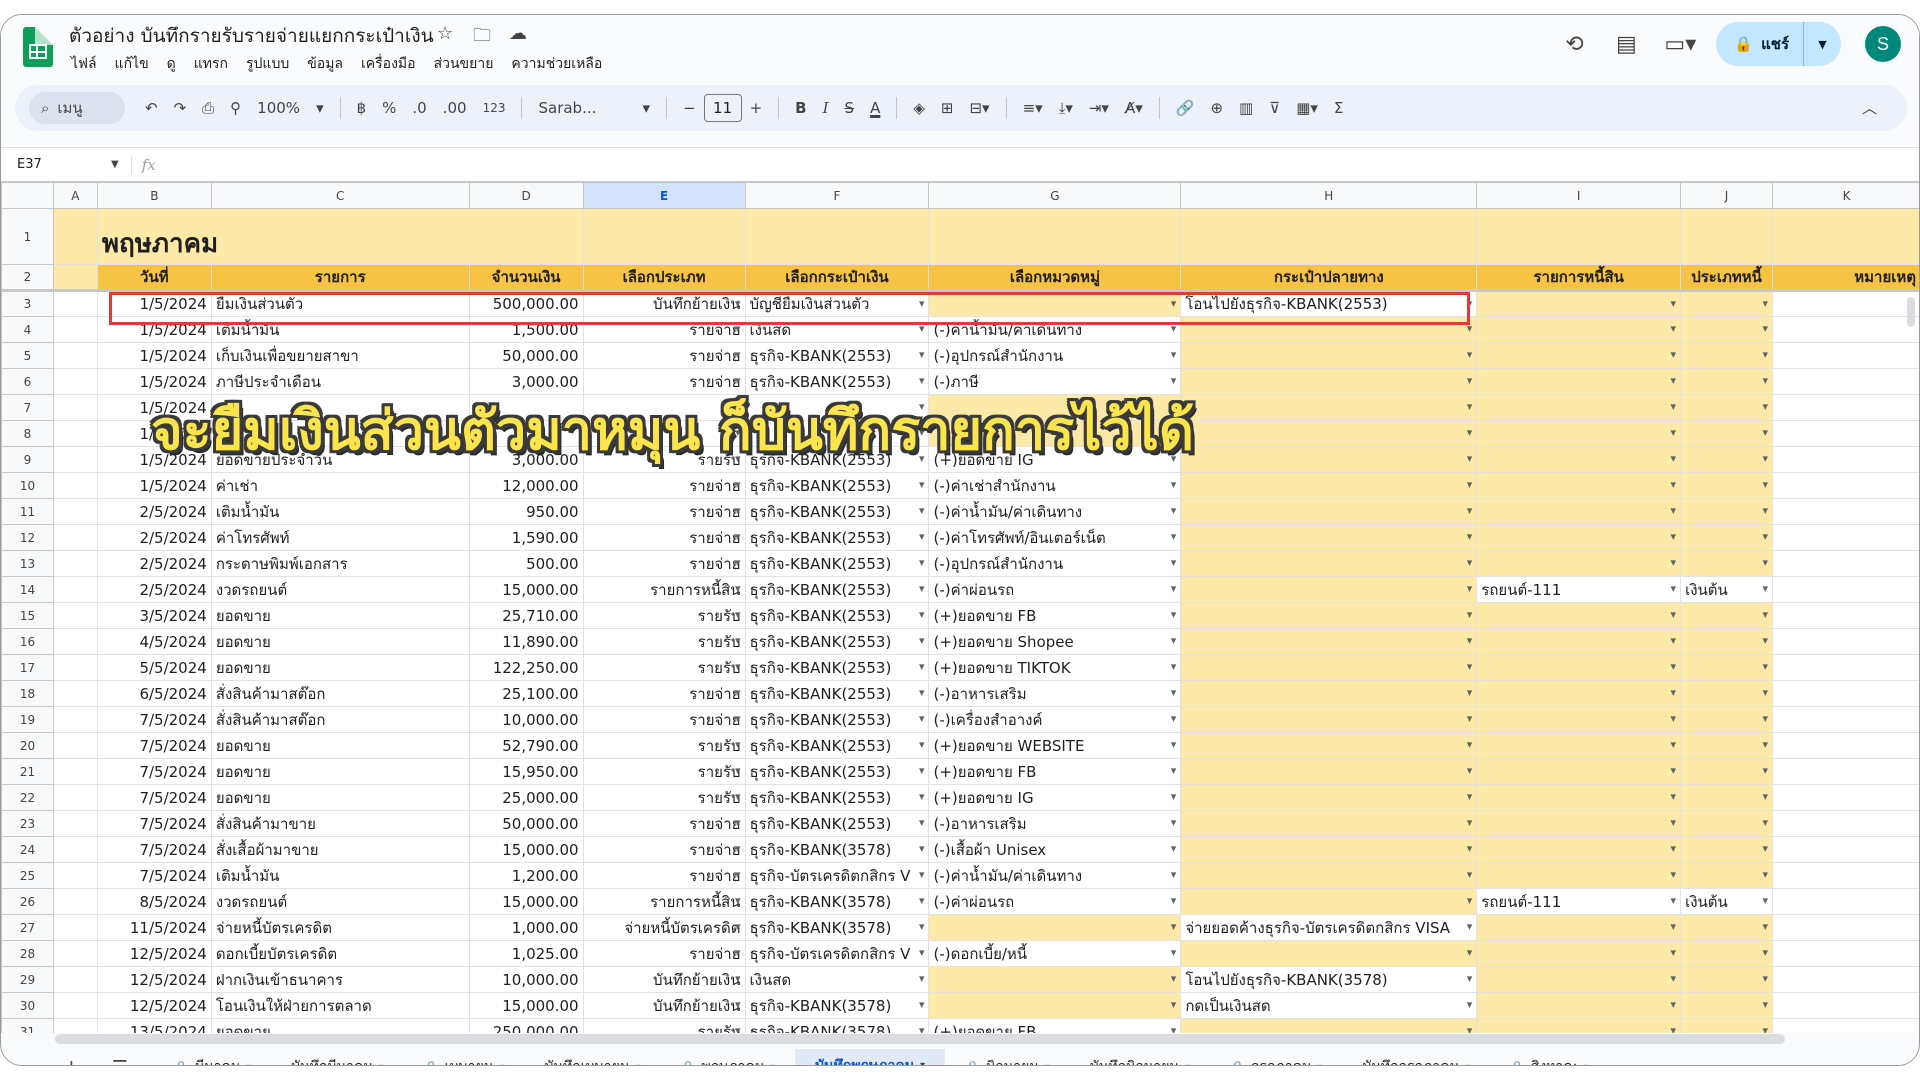  Describe the element at coordinates (1055, 745) in the screenshot. I see `cell-category-dropdown: (+)ยอดขาย WEBSITE` at that location.